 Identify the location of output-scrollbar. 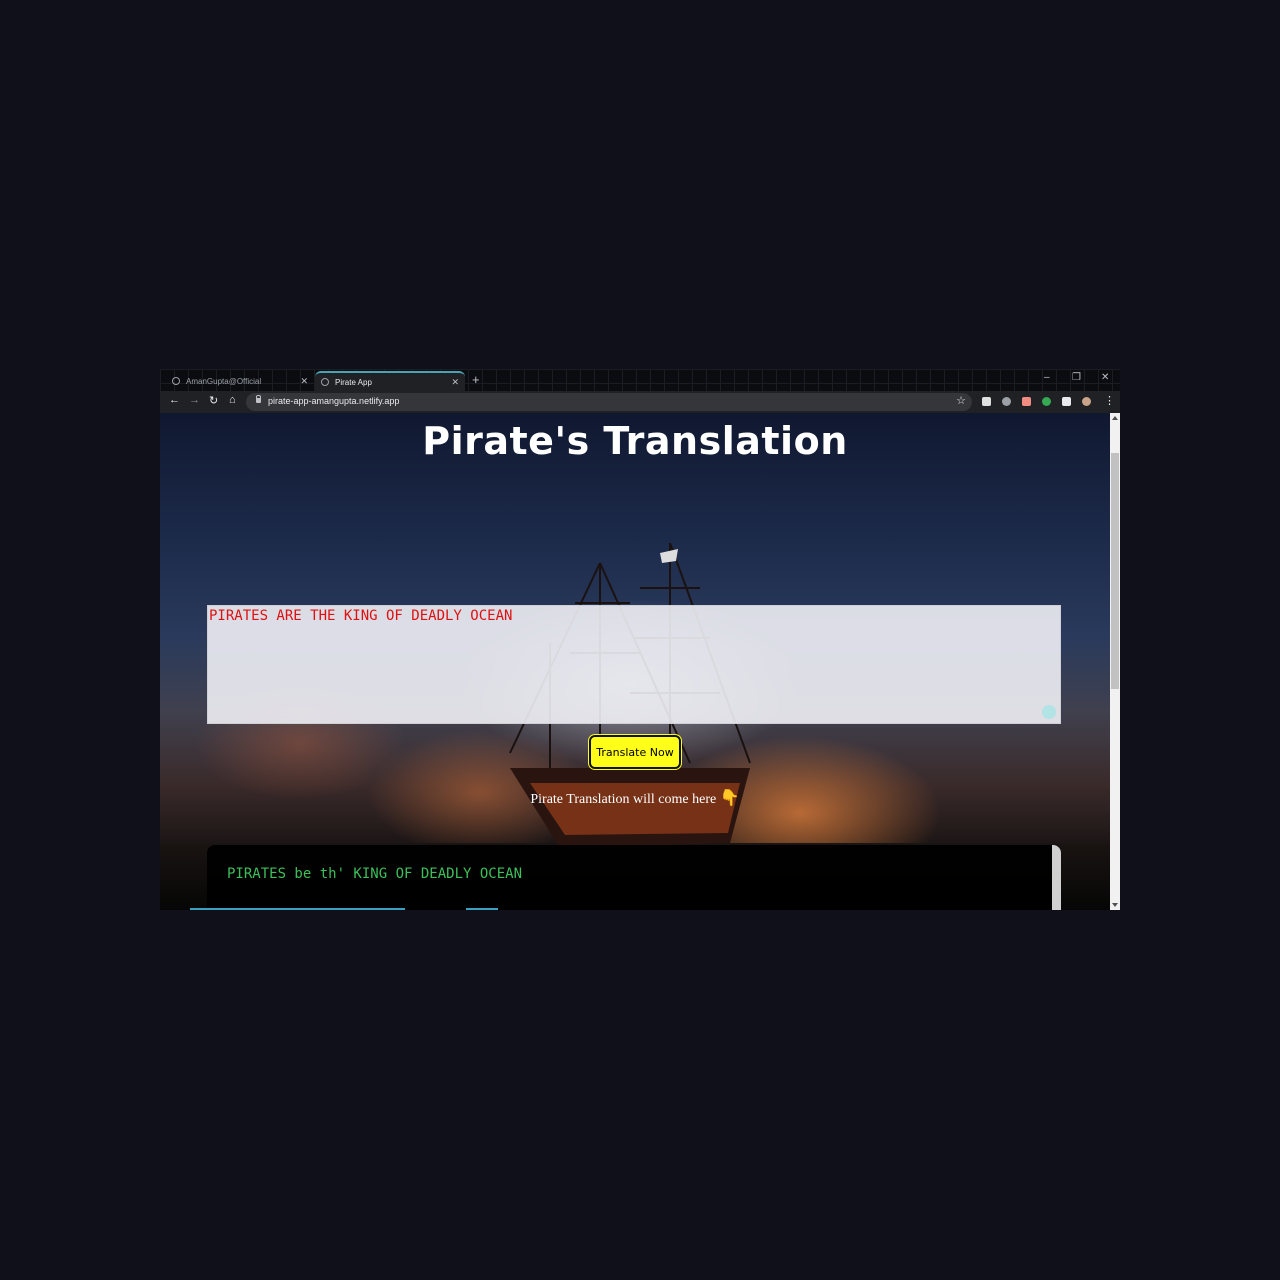
(1056, 877).